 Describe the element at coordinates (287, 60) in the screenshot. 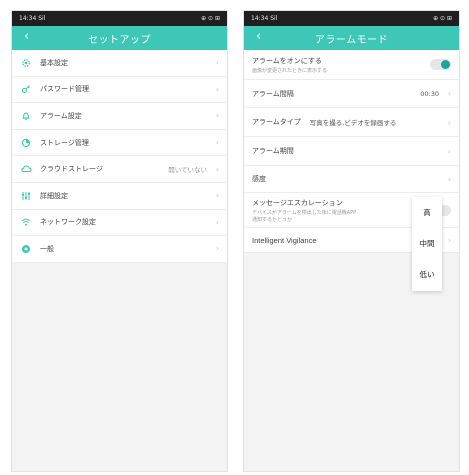

I see `alarm-on-label: アラームをオンにする` at that location.